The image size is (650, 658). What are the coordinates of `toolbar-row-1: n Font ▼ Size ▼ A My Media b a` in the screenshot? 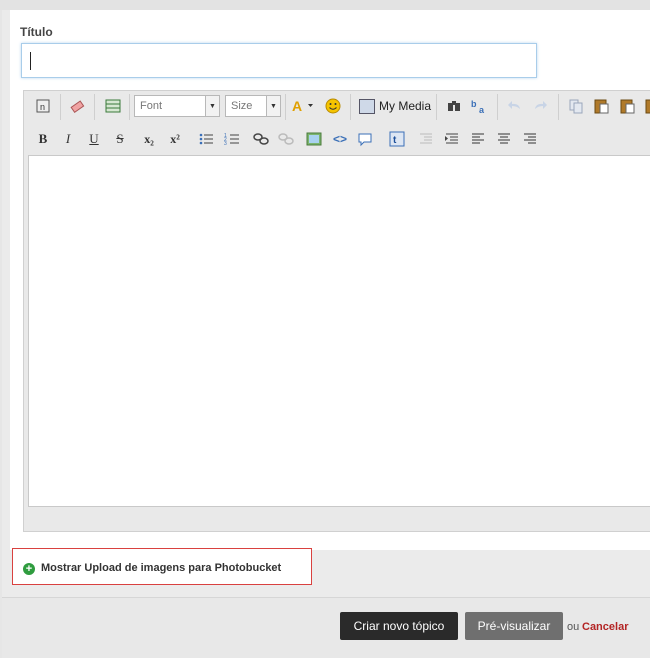 It's located at (337, 106).